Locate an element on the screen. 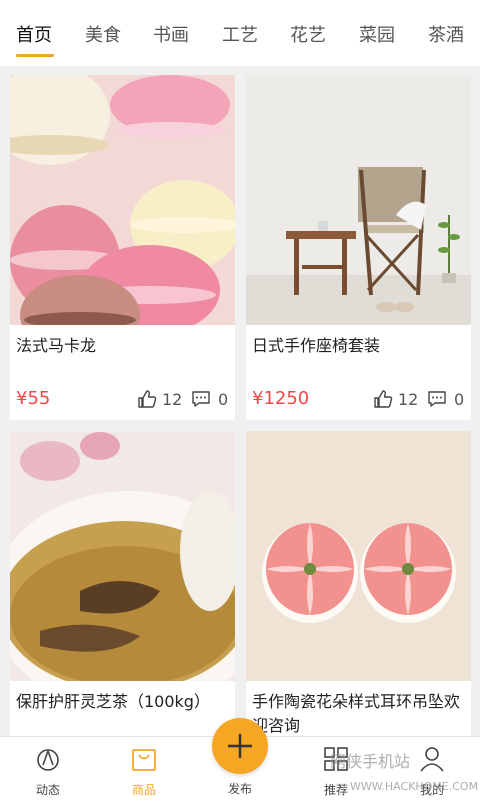  product-image-macarons is located at coordinates (122, 200).